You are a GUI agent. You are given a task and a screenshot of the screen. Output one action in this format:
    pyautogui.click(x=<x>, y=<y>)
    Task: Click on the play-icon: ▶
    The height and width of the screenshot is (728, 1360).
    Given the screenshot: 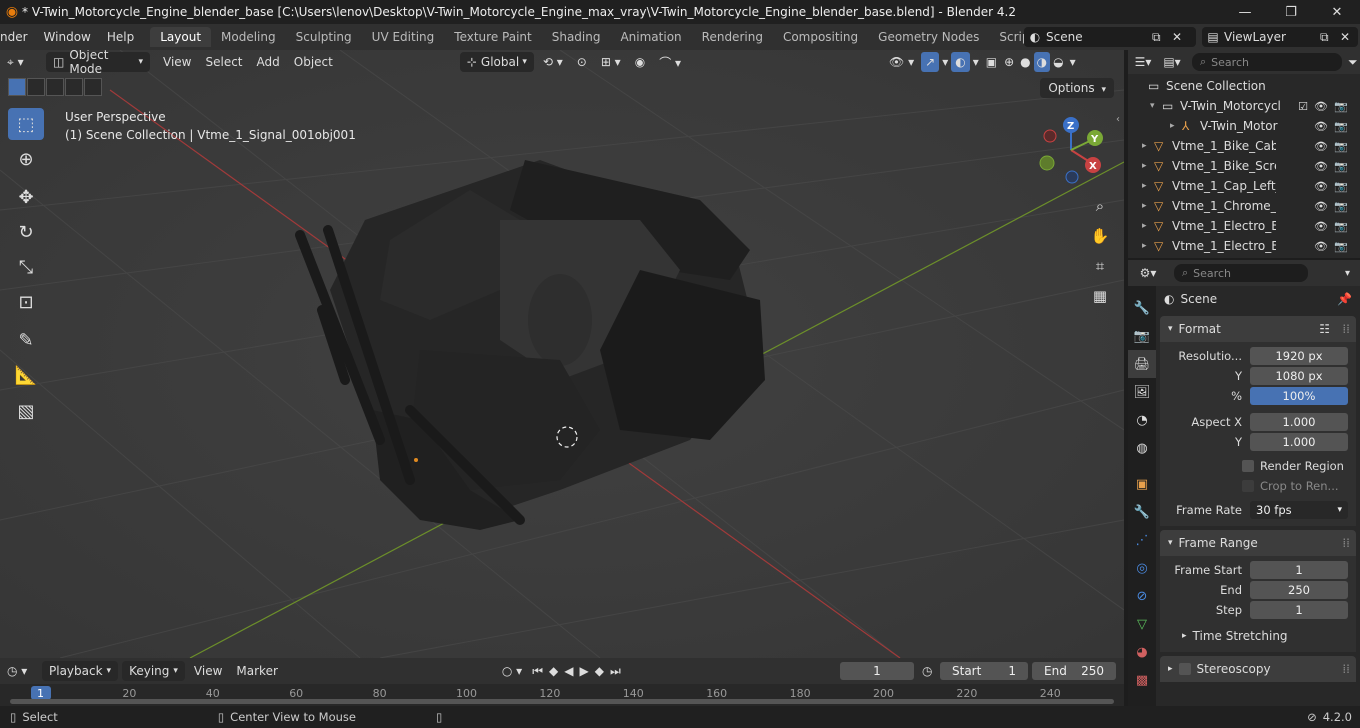 What is the action you would take?
    pyautogui.click(x=583, y=671)
    